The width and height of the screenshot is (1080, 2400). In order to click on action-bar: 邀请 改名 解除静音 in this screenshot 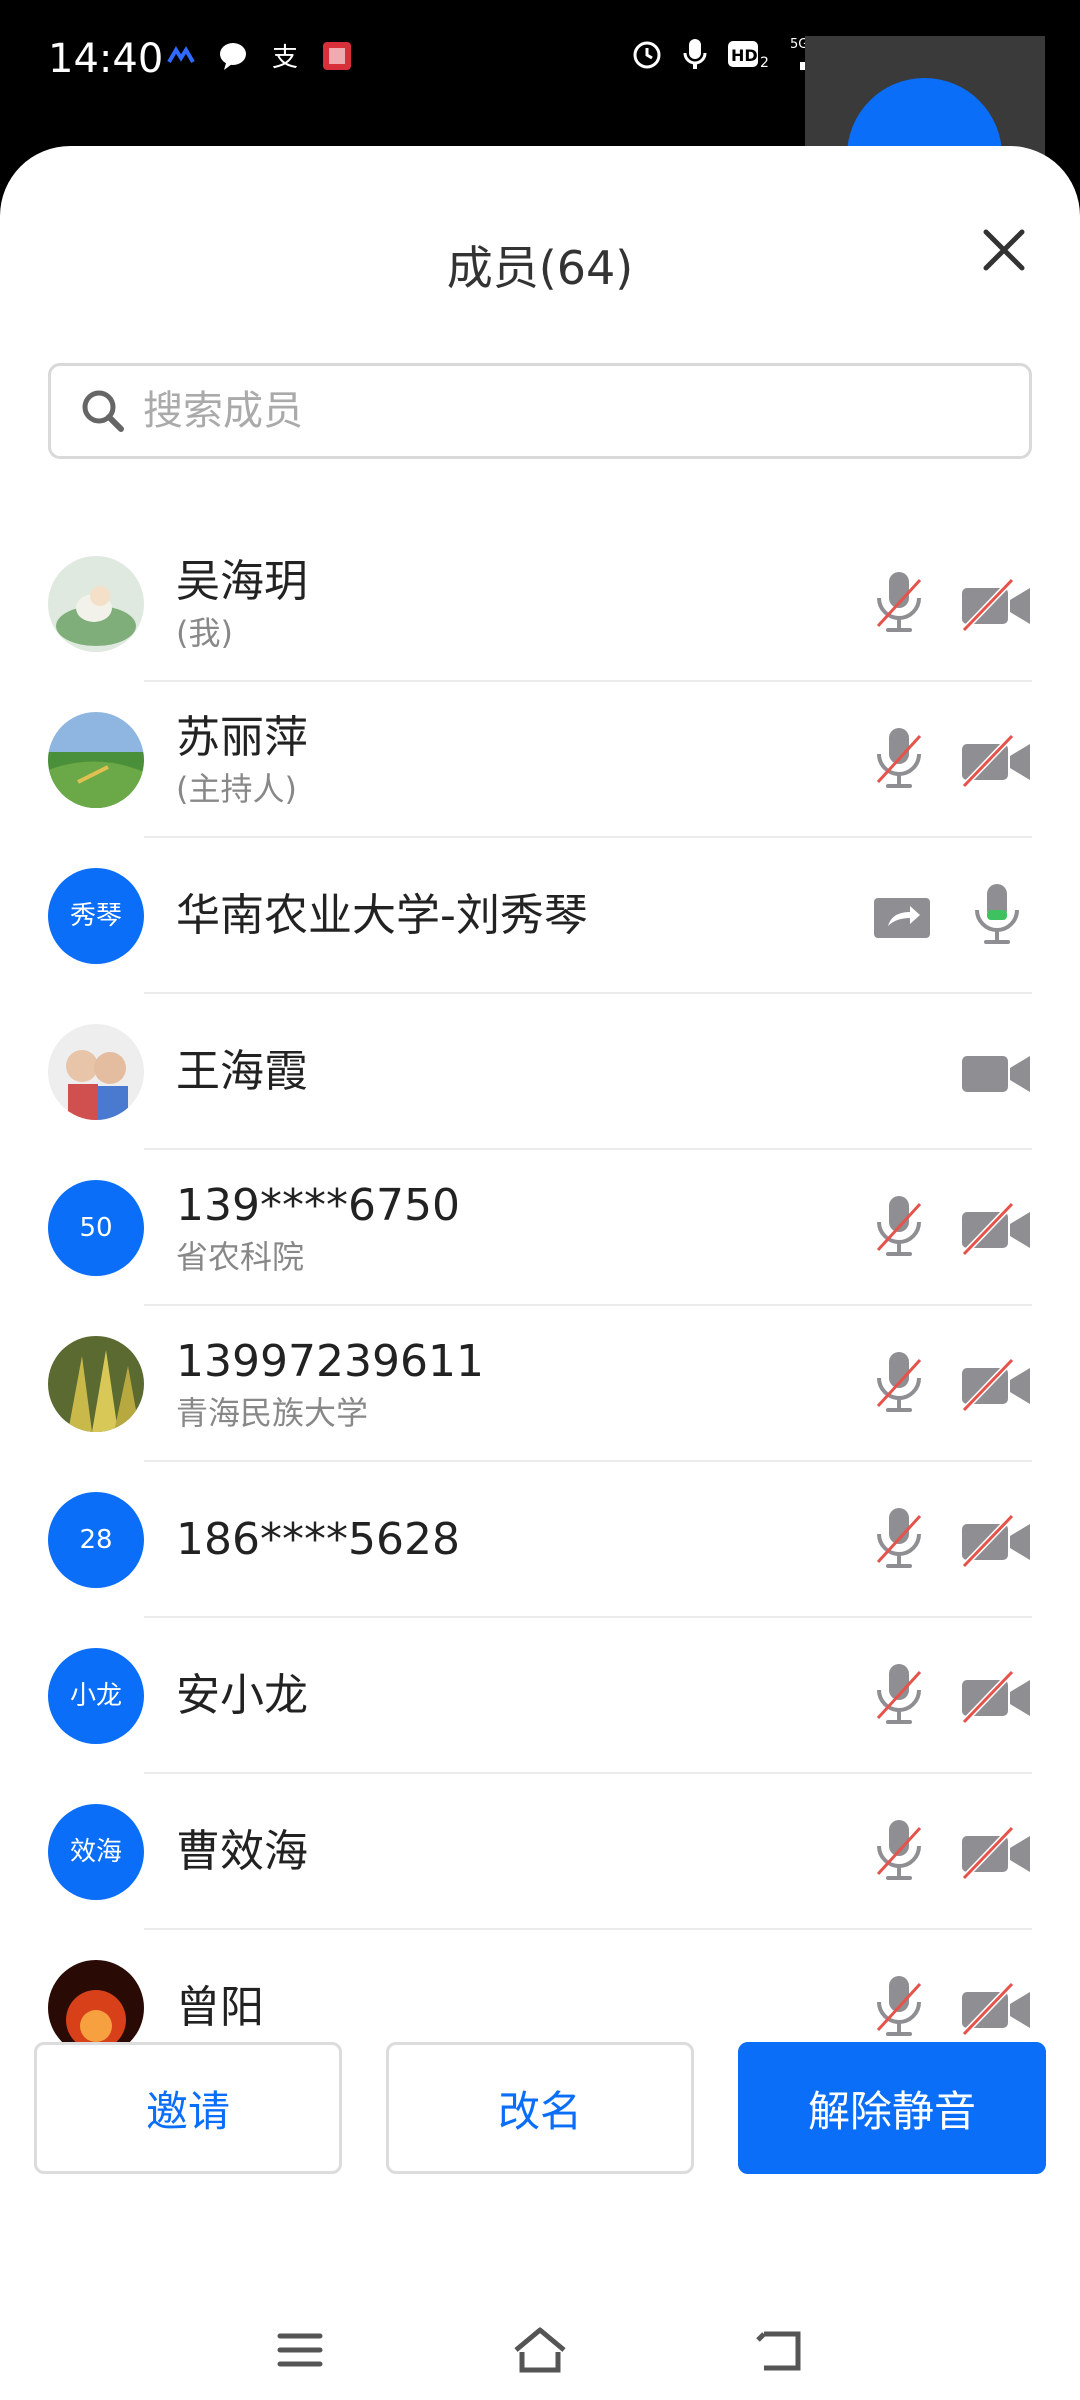, I will do `click(540, 2112)`.